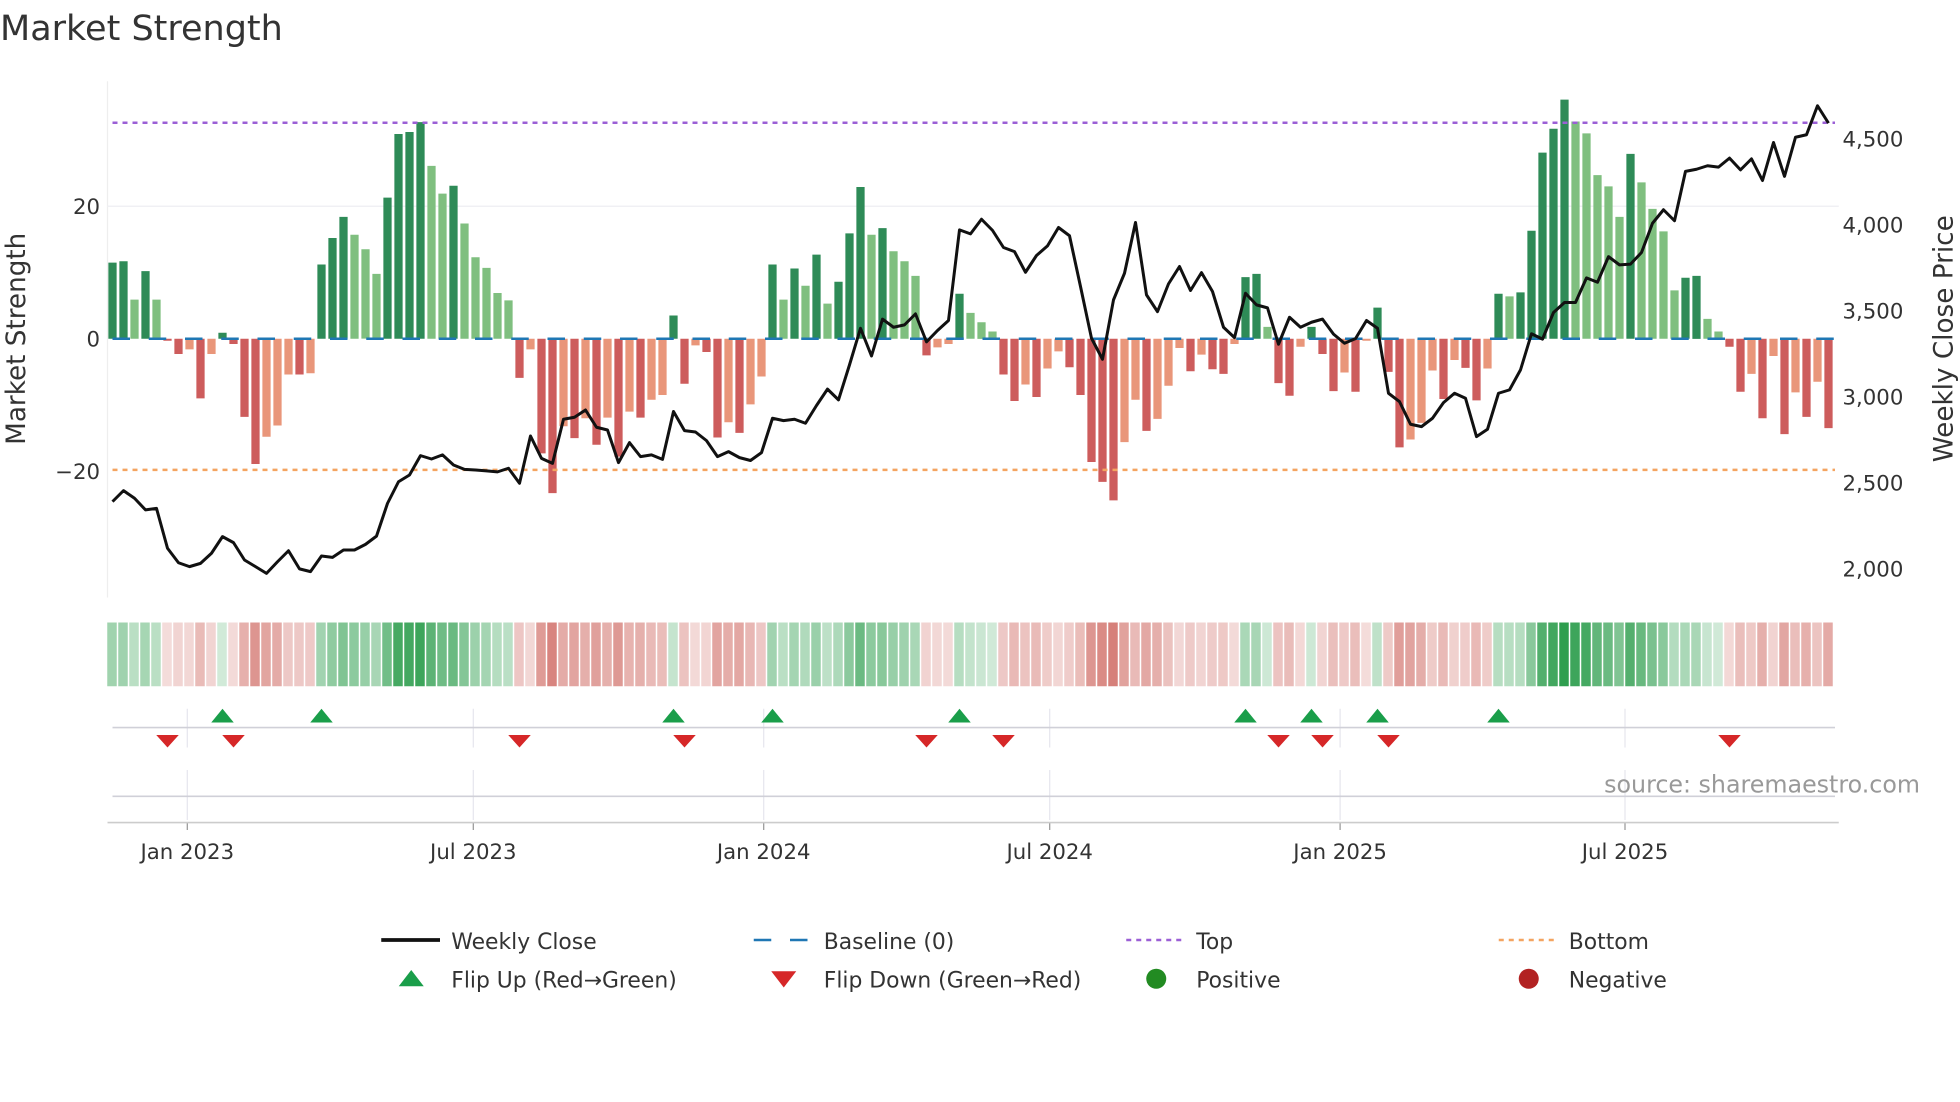  What do you see at coordinates (187, 852) in the screenshot?
I see `x-tick-label: Jan 2023` at bounding box center [187, 852].